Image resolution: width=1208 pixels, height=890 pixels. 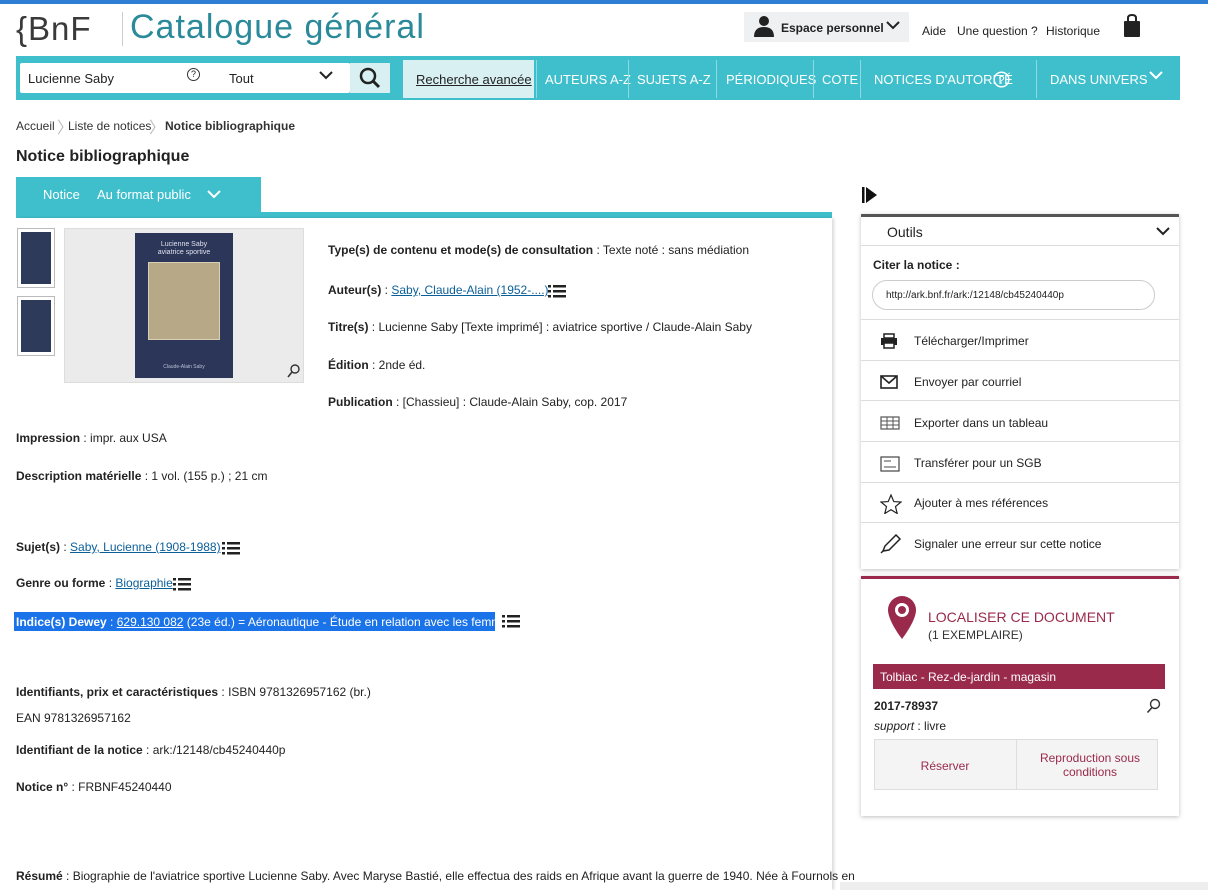 I want to click on search-help-icon: ?, so click(x=193, y=74).